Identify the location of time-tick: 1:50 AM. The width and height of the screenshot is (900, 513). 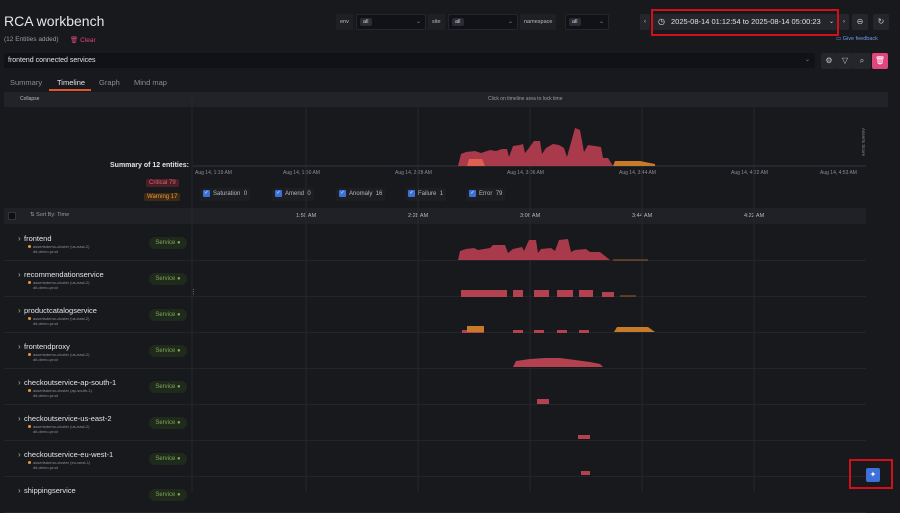
(306, 216).